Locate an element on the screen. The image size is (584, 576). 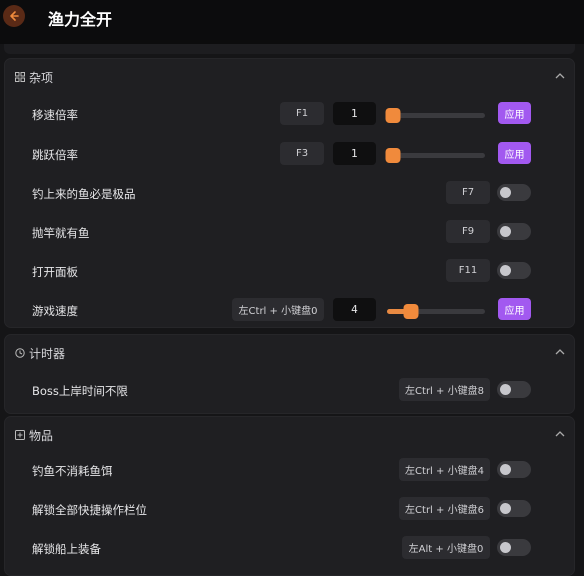
hotkey-badge: 左Ctrl + 小键盘0 is located at coordinates (278, 309).